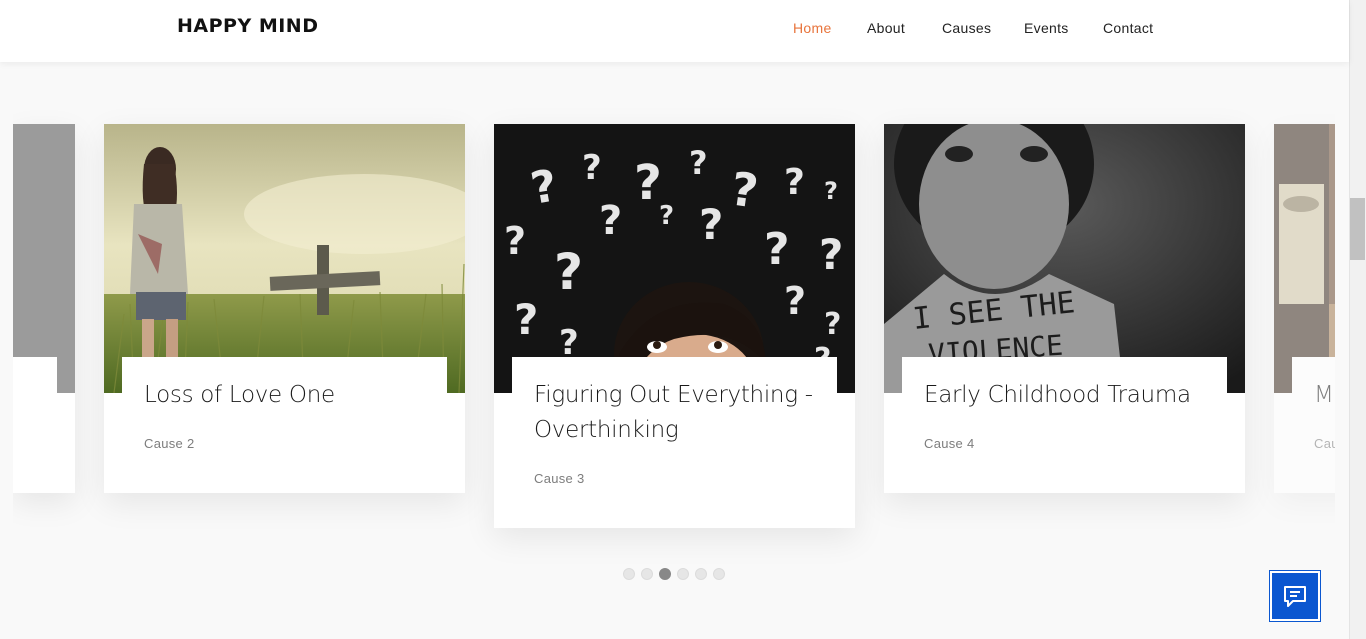 This screenshot has width=1366, height=639. What do you see at coordinates (679, 413) in the screenshot?
I see `cause-card-title: Figuring Out Everything - Overthinking` at bounding box center [679, 413].